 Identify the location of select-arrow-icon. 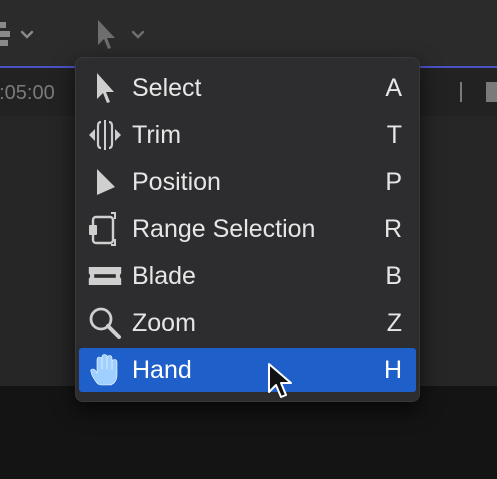
(105, 88).